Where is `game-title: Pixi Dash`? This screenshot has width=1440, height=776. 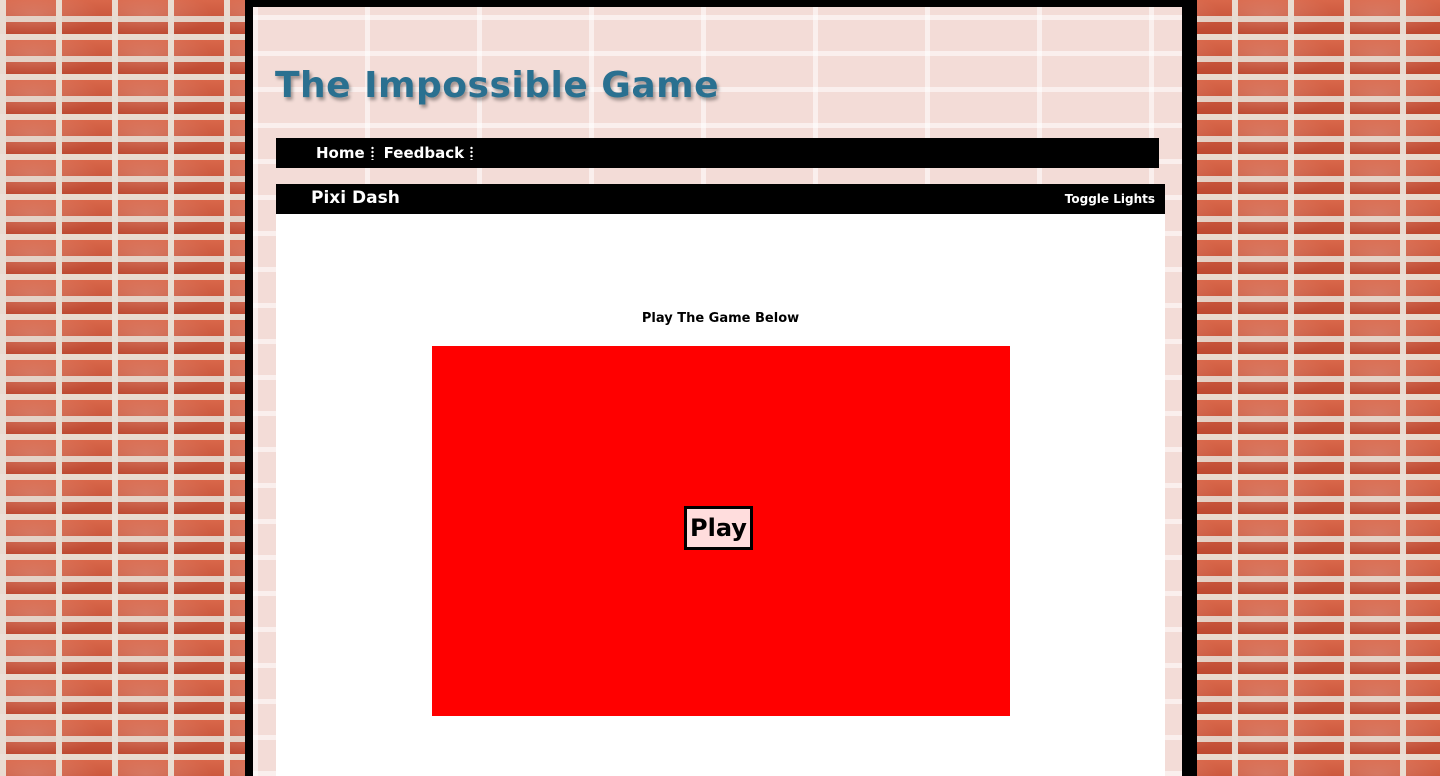 game-title: Pixi Dash is located at coordinates (355, 198).